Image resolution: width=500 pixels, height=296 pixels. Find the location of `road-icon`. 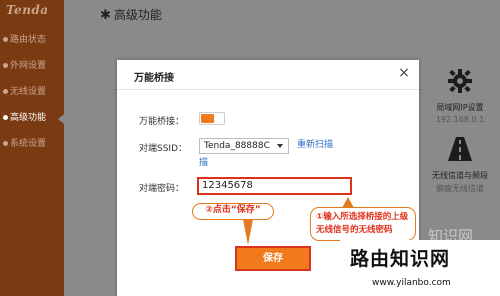

road-icon is located at coordinates (460, 149).